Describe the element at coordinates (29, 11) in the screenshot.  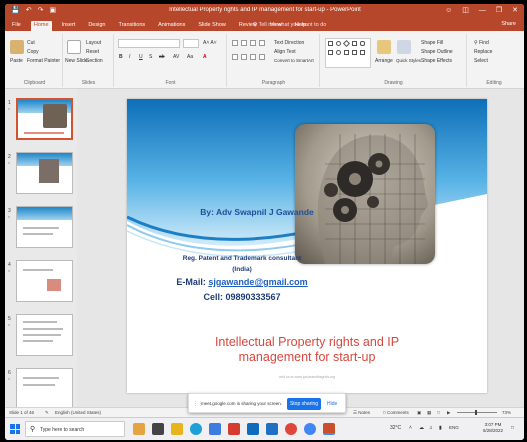
I see `undo-icon: ↶` at that location.